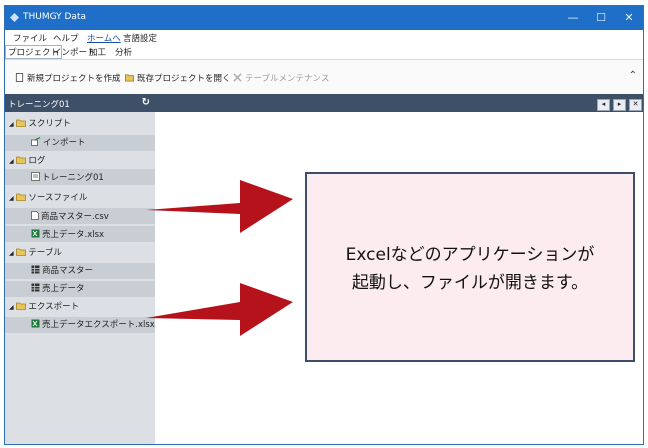  I want to click on callout-line-2: 起動し、ファイルが開きます。, so click(470, 283).